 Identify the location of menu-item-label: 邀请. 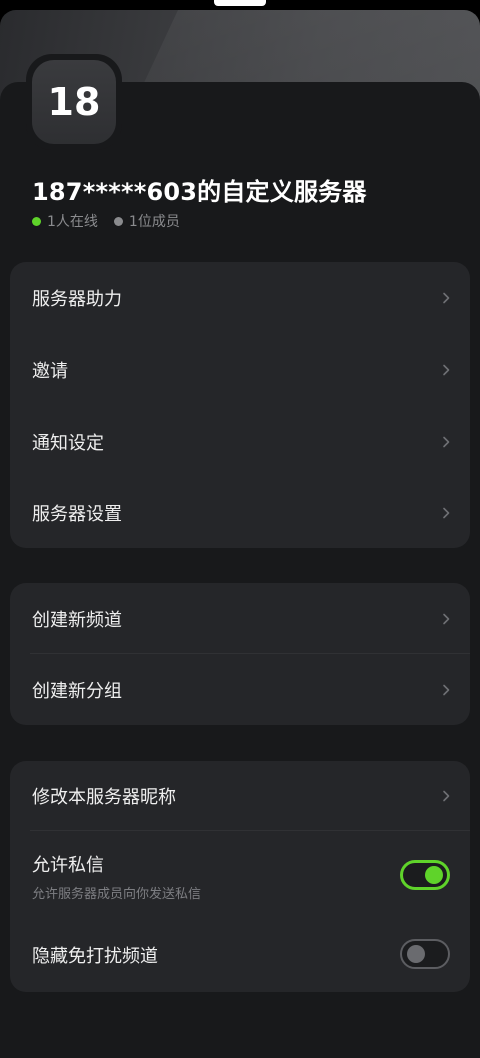
(50, 371).